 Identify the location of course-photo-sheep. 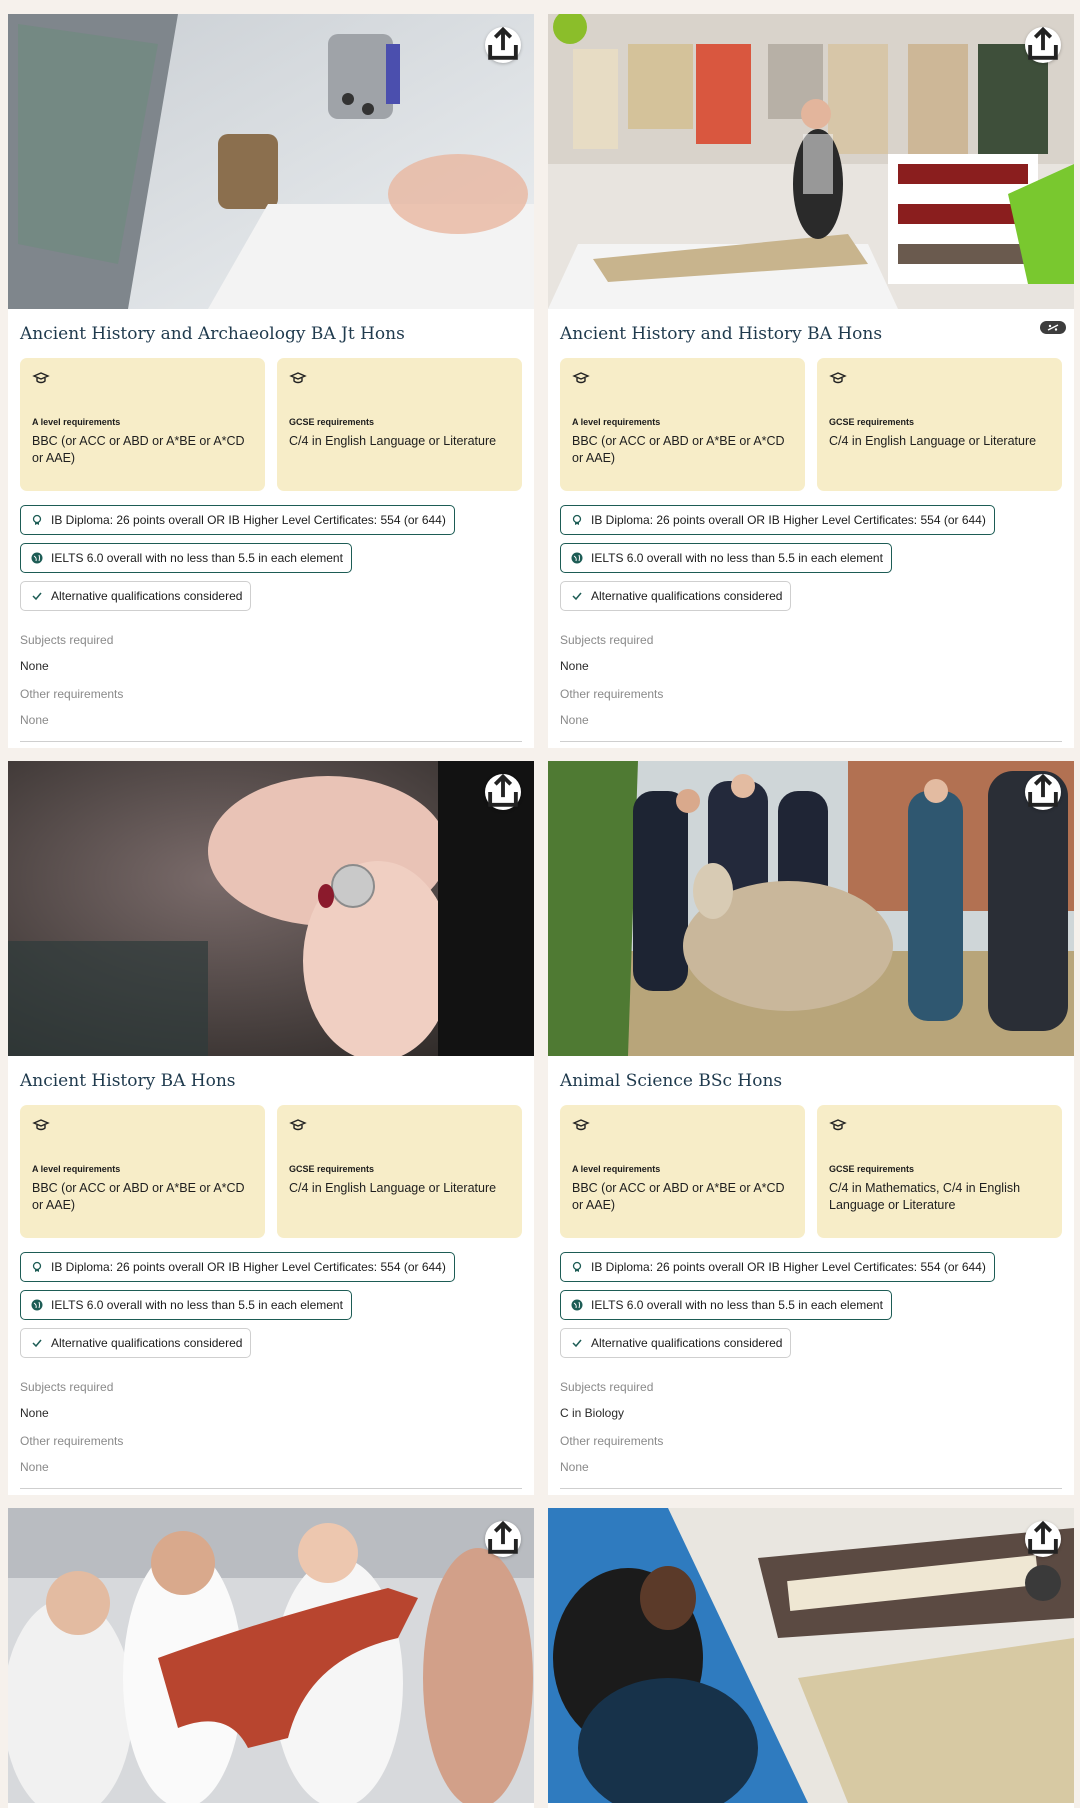
(811, 908).